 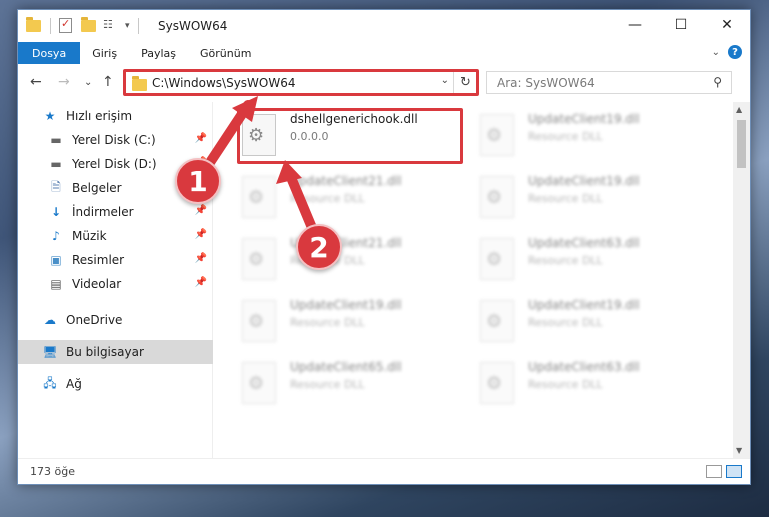 I want to click on file-name: UpdateClient63.dll, so click(x=584, y=243).